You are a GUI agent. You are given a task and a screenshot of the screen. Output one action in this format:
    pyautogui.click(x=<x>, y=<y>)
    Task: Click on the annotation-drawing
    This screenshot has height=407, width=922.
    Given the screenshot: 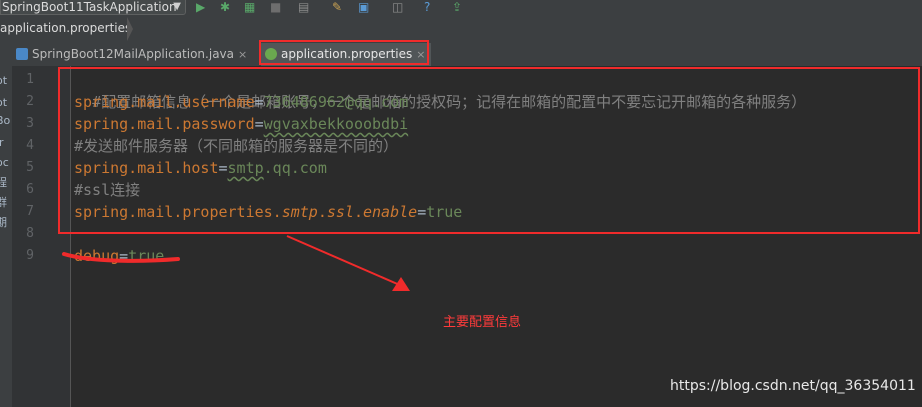 What is the action you would take?
    pyautogui.click(x=236, y=263)
    